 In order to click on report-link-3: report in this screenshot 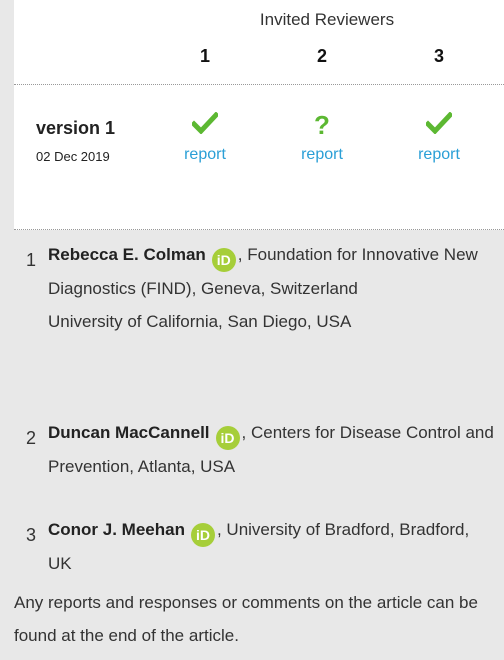, I will do `click(439, 155)`.